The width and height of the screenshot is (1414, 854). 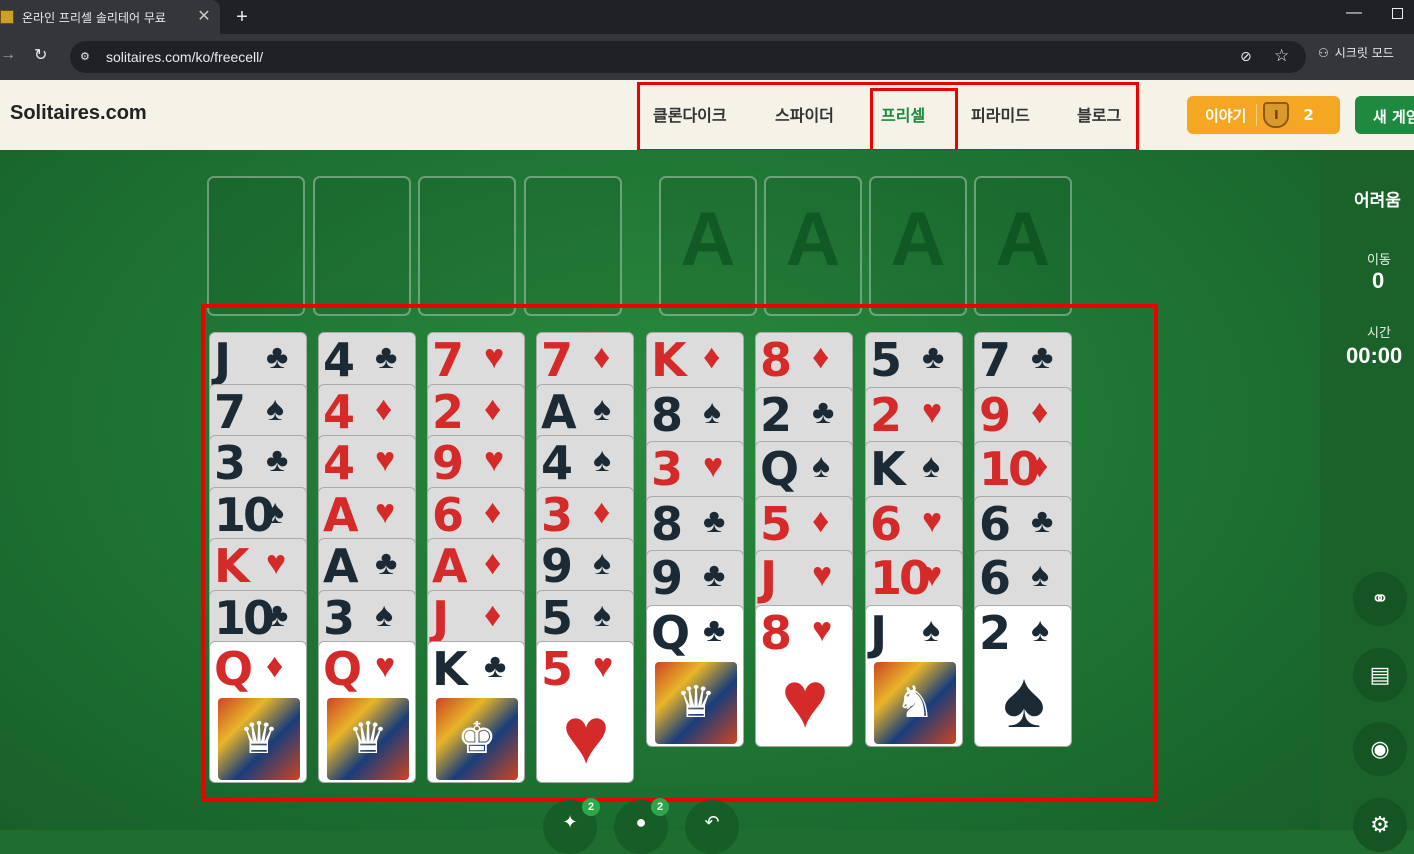 What do you see at coordinates (1379, 260) in the screenshot?
I see `moves-label: 이동` at bounding box center [1379, 260].